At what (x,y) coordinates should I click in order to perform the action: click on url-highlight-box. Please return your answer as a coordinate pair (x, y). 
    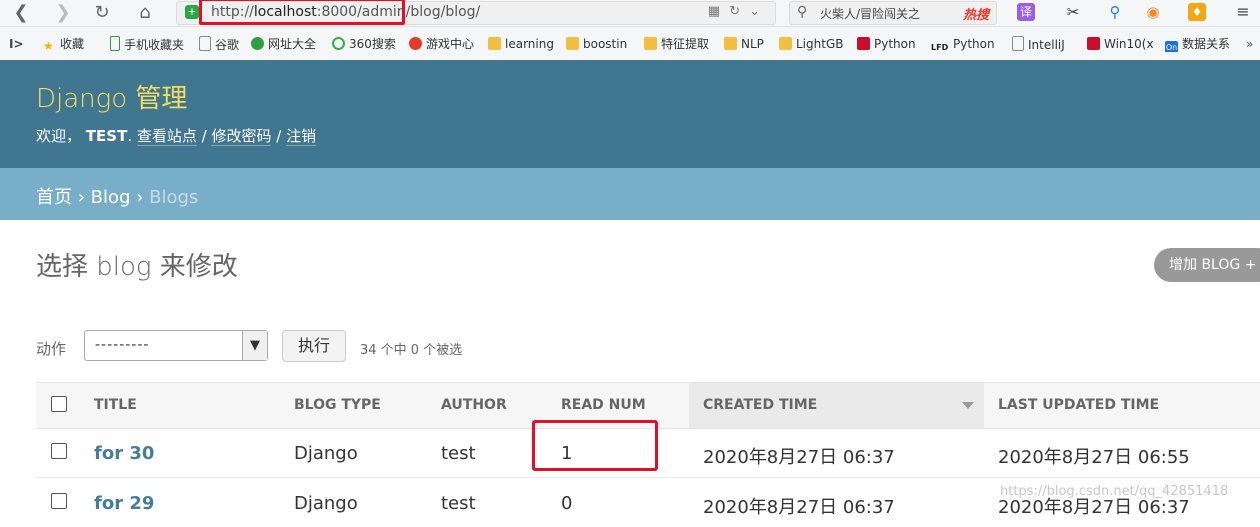
    Looking at the image, I should click on (302, 12).